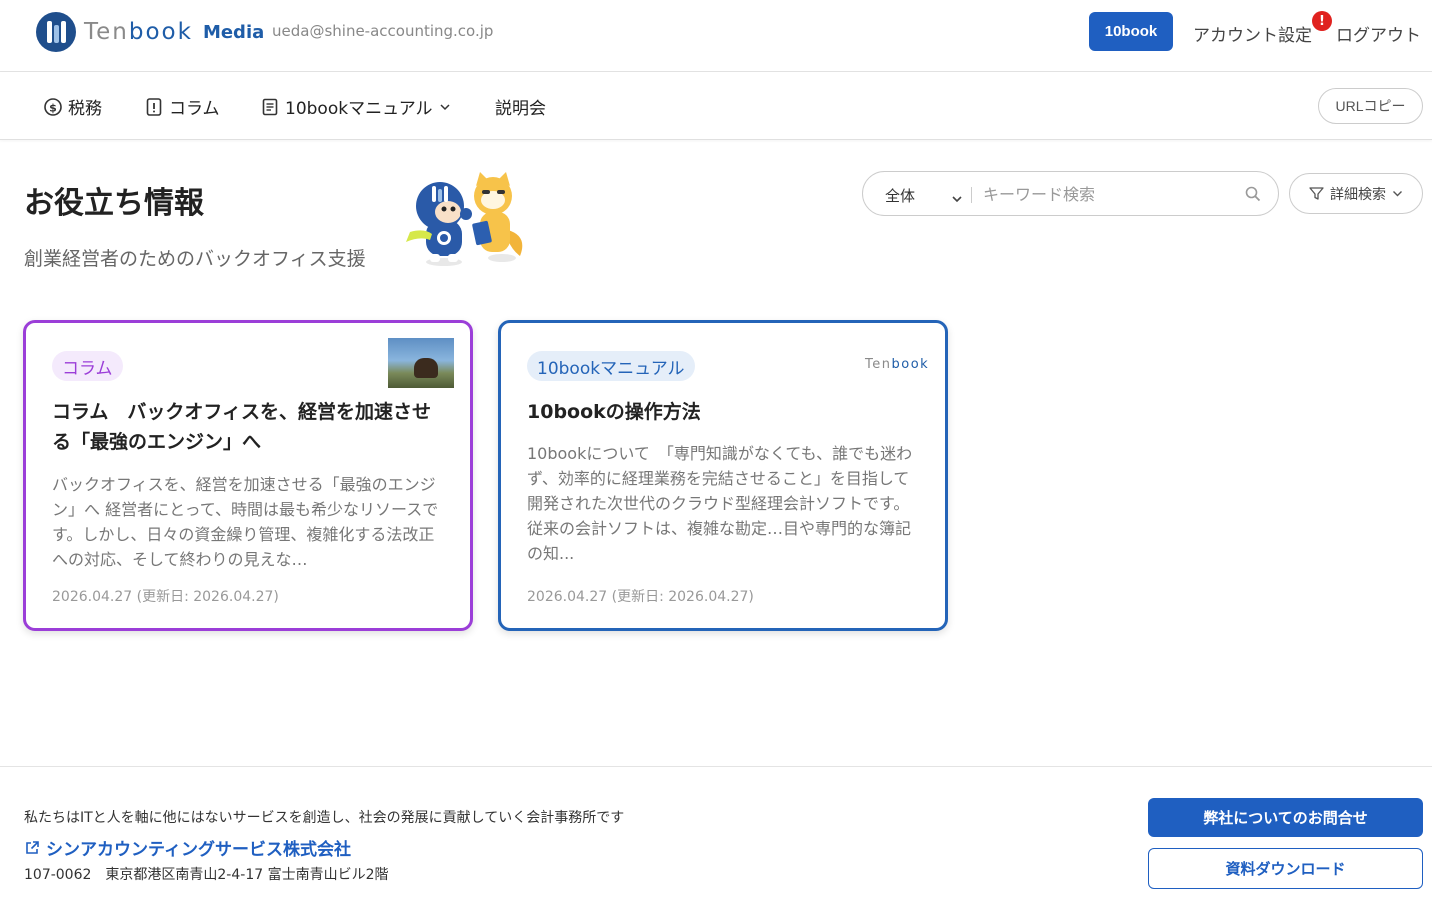 The height and width of the screenshot is (902, 1432). I want to click on logo-text-ten: Ten, so click(106, 32).